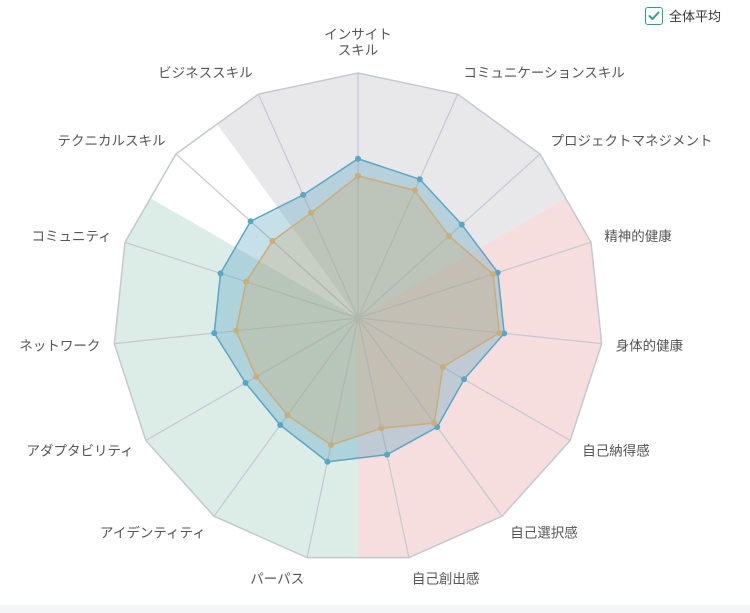 The width and height of the screenshot is (750, 613). What do you see at coordinates (59, 347) in the screenshot?
I see `axis-label-11: ネットワーク` at bounding box center [59, 347].